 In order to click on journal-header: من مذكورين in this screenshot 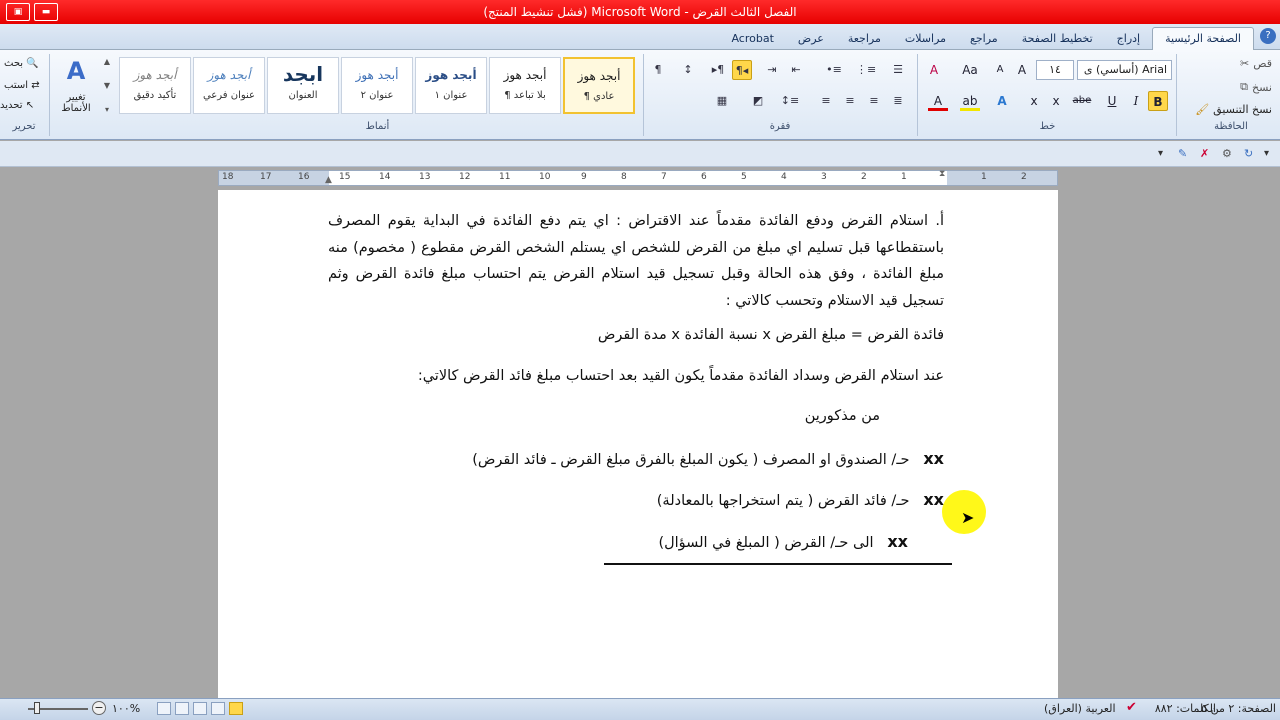, I will do `click(842, 416)`.